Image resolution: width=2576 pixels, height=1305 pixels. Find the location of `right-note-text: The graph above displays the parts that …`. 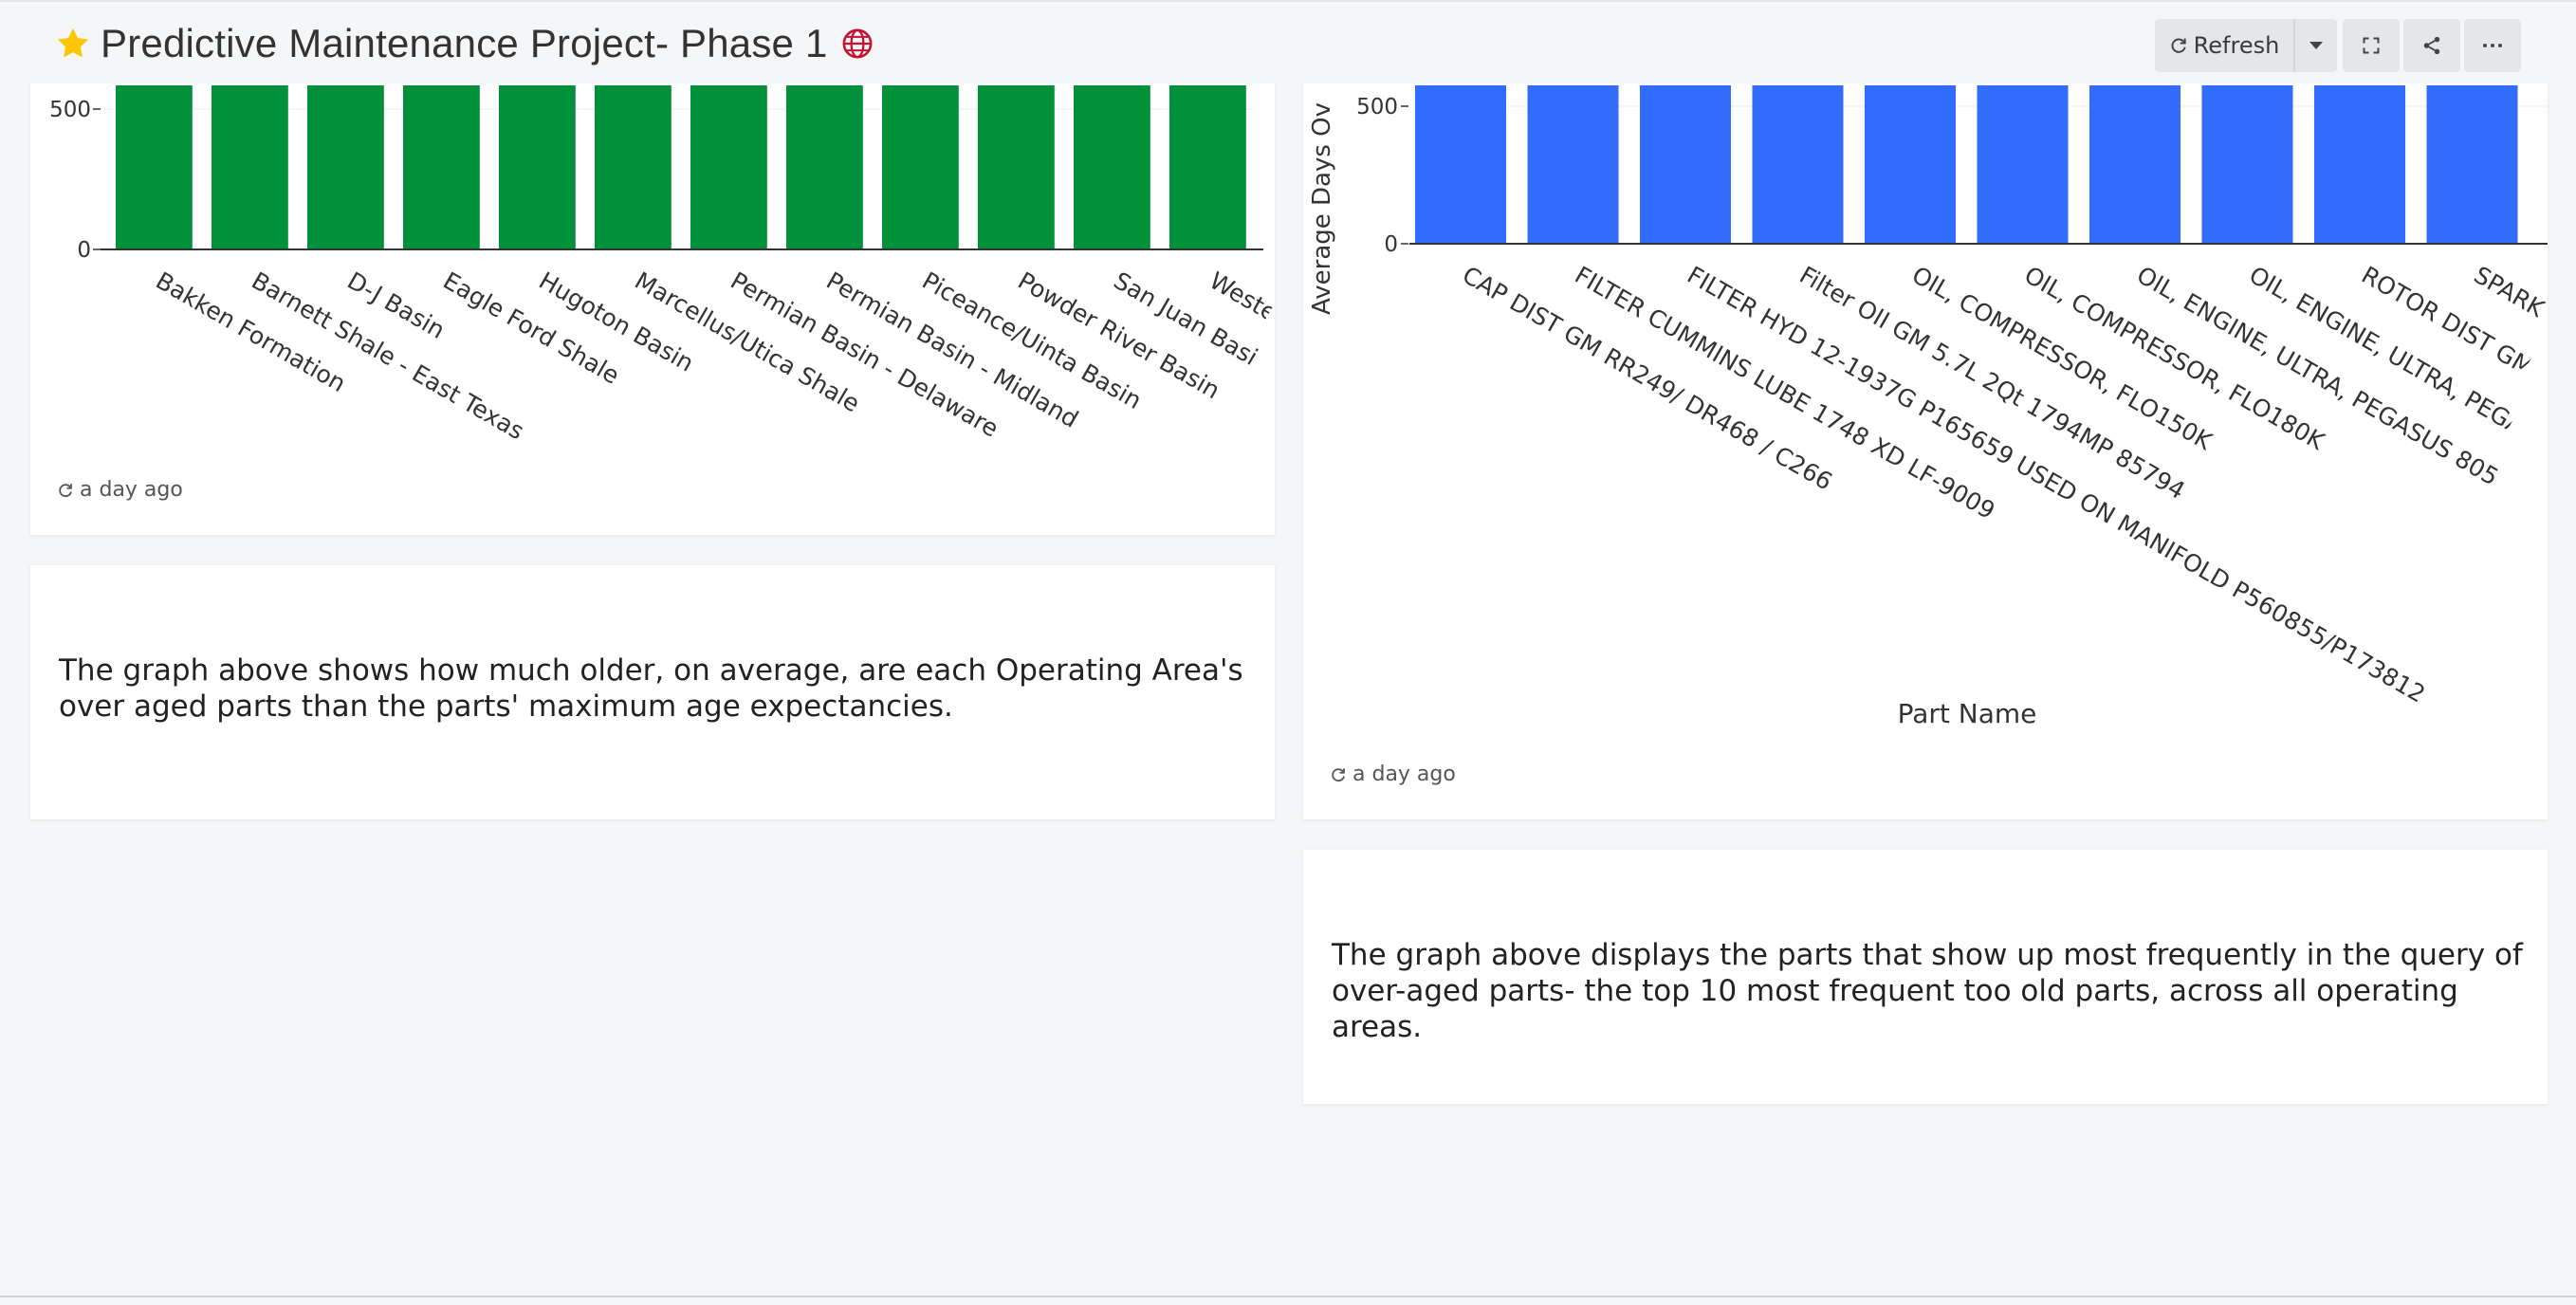

right-note-text: The graph above displays the parts that … is located at coordinates (1927, 991).